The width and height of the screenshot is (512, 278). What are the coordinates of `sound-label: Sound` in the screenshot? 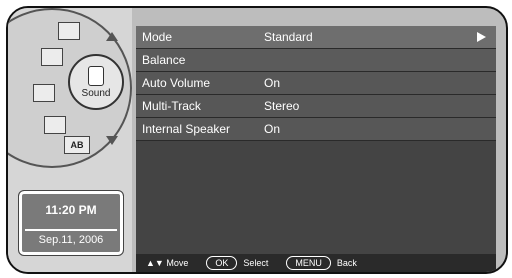 It's located at (96, 93).